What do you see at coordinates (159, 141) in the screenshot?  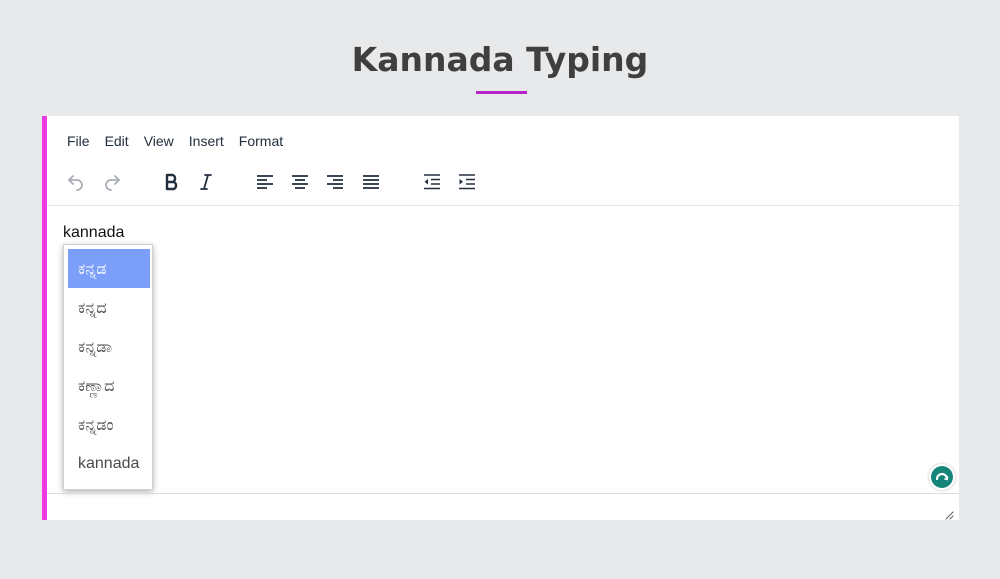 I see `menu-view: View` at bounding box center [159, 141].